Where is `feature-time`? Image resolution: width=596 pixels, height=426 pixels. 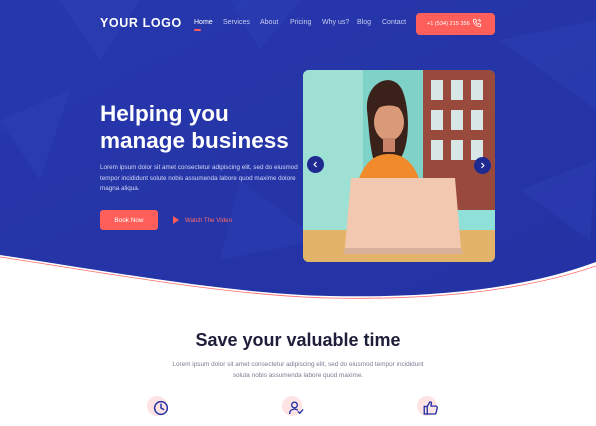
feature-time is located at coordinates (159, 408).